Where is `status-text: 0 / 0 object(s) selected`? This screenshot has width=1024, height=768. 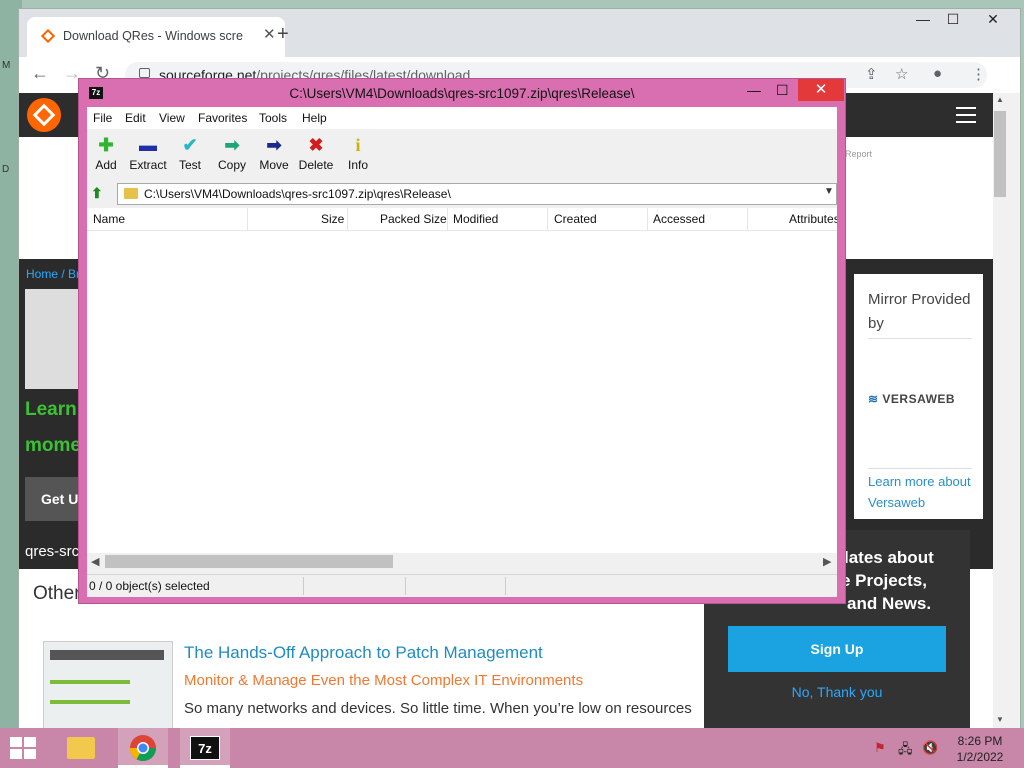
status-text: 0 / 0 object(s) selected is located at coordinates (149, 586).